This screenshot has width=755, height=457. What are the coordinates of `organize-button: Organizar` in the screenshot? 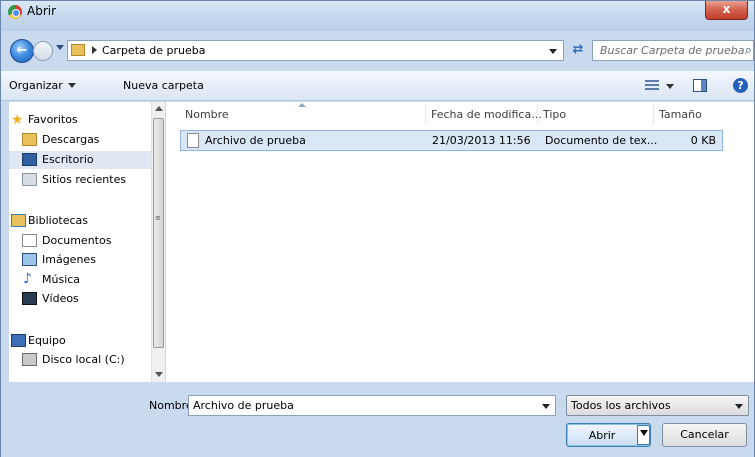 It's located at (42, 85).